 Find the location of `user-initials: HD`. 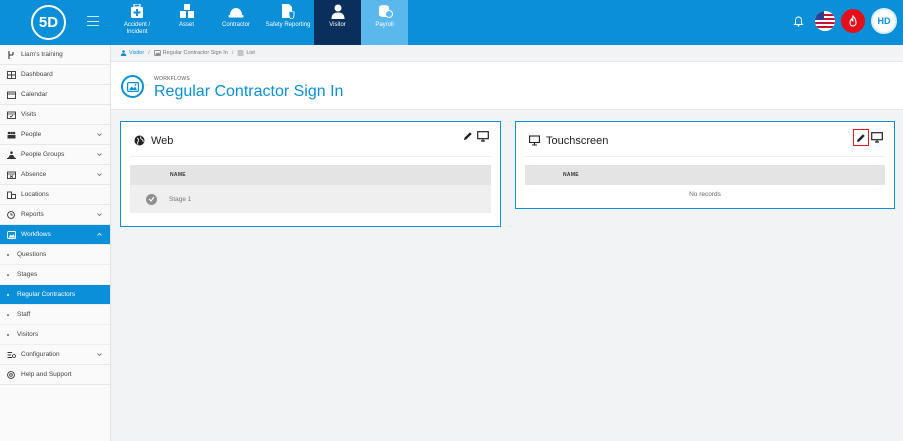

user-initials: HD is located at coordinates (884, 21).